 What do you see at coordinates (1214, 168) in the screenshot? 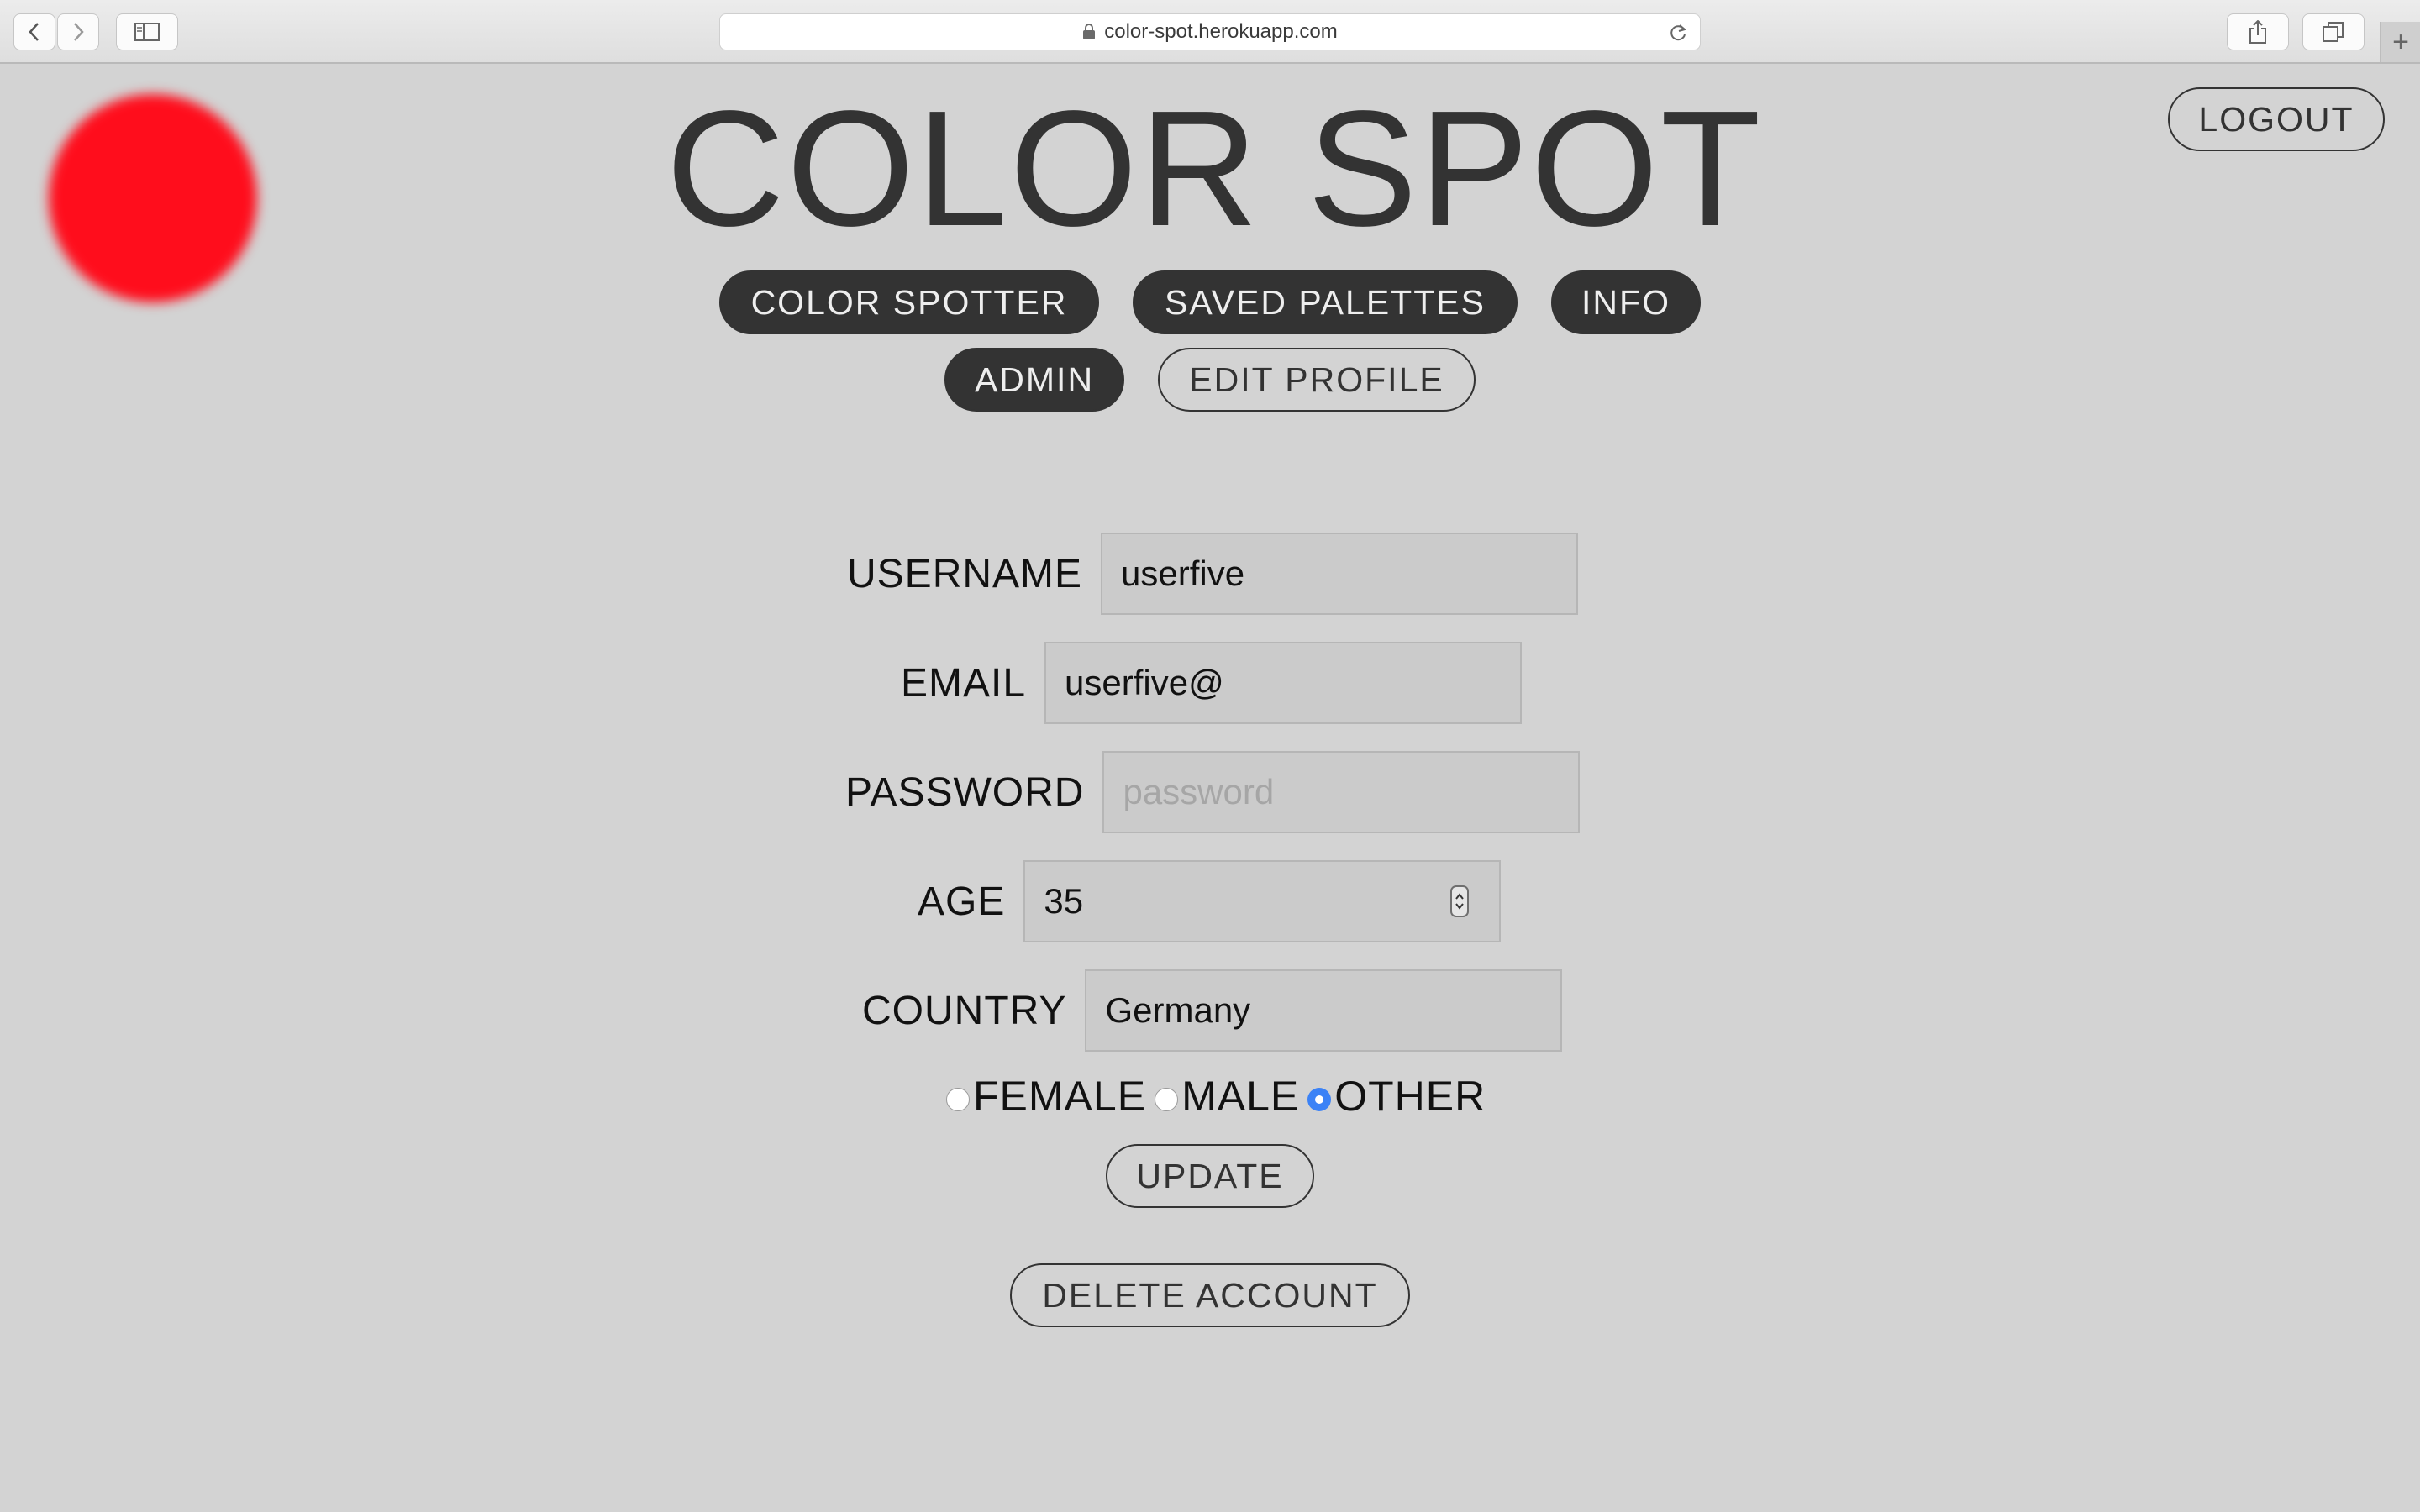
I see `page-title: COLOR SPOT` at bounding box center [1214, 168].